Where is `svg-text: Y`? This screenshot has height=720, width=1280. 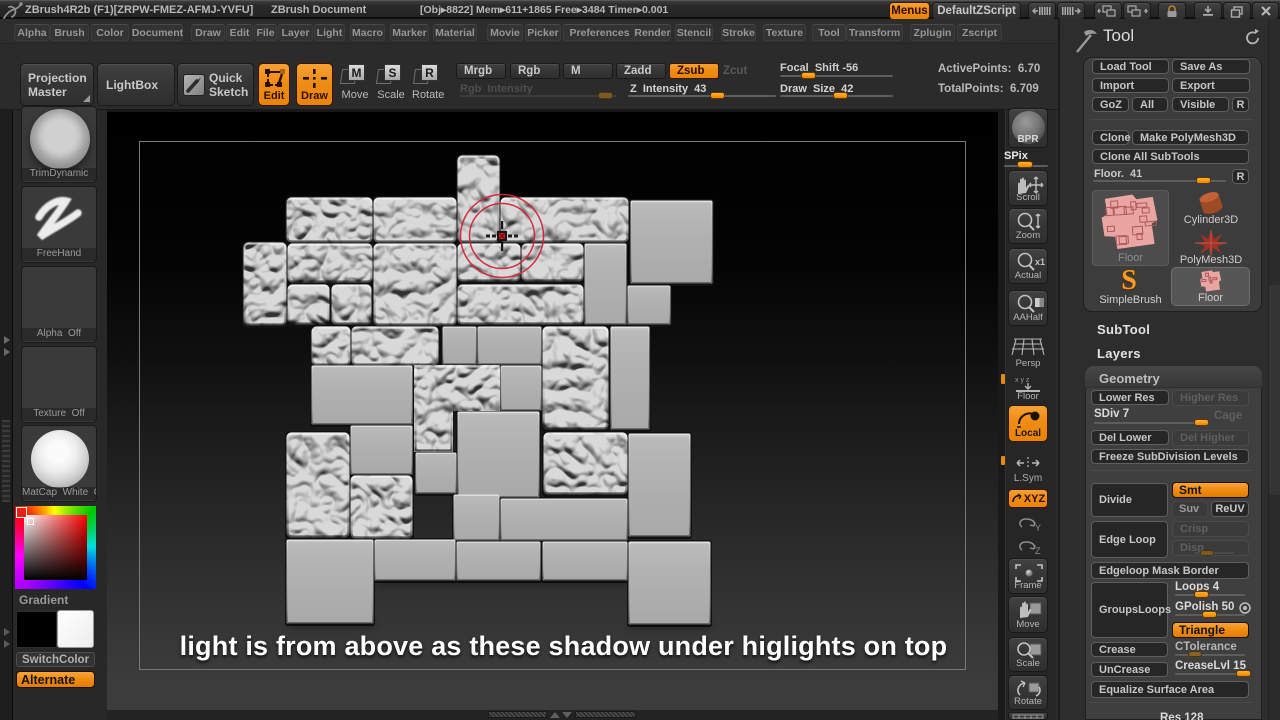 svg-text: Y is located at coordinates (1038, 527).